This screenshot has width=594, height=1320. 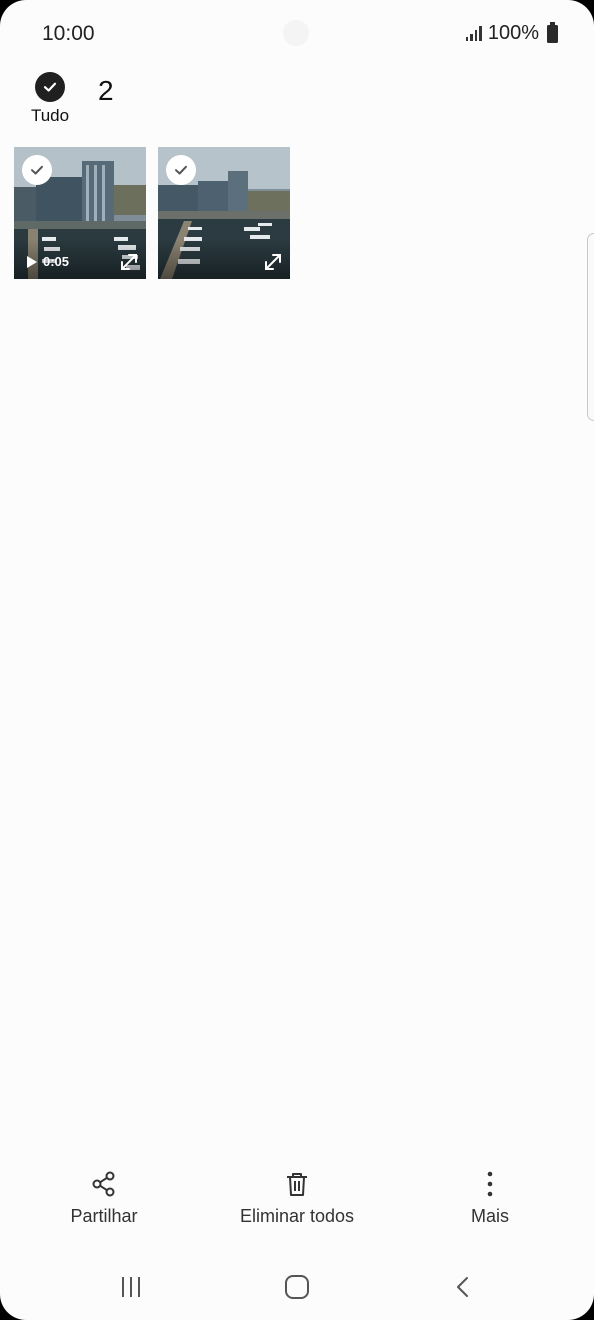 What do you see at coordinates (181, 170) in the screenshot?
I see `thumbnail-2-check-icon` at bounding box center [181, 170].